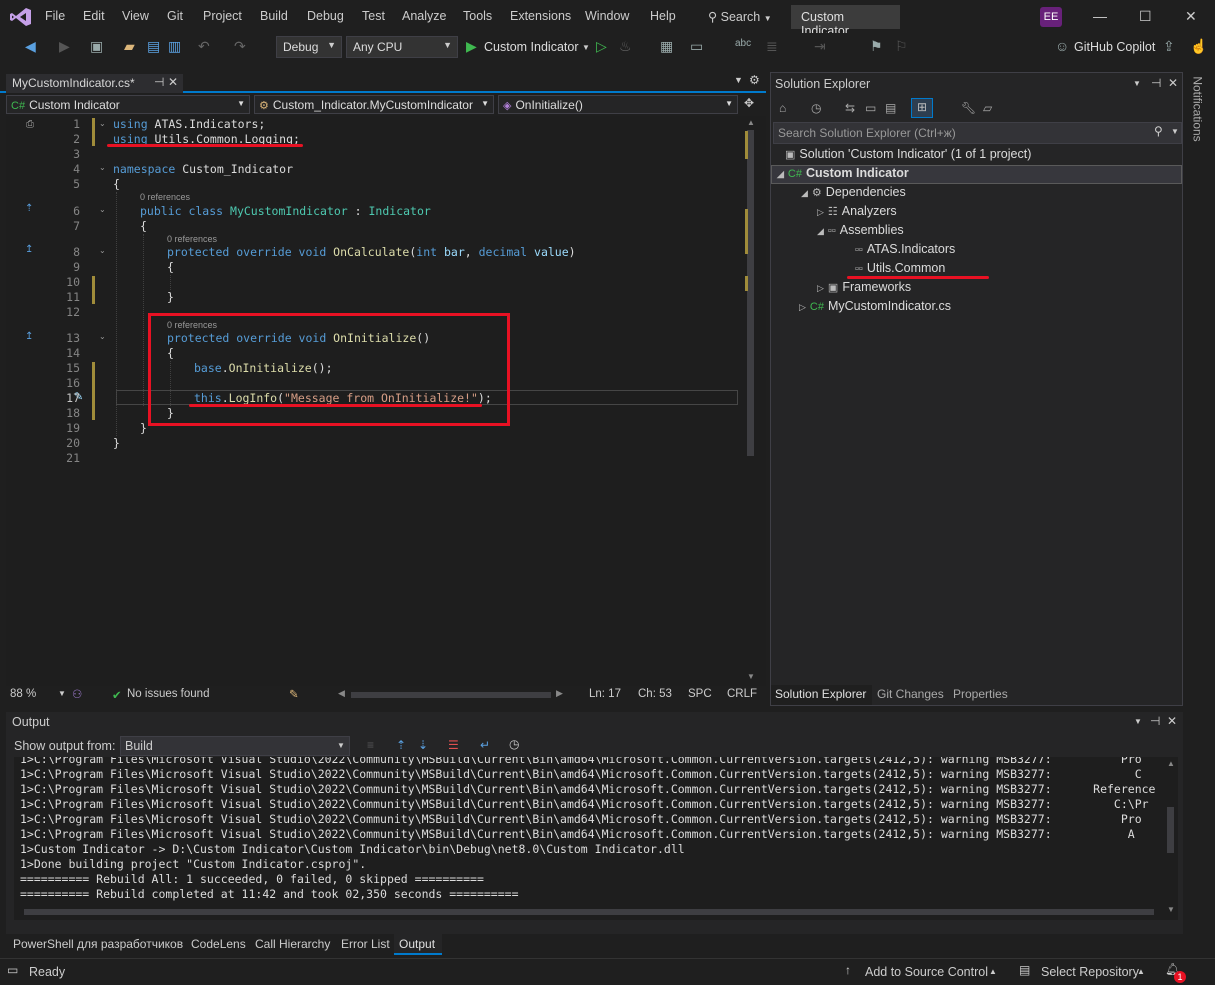  Describe the element at coordinates (1145, 16) in the screenshot. I see `maximize-icon: ☐` at that location.